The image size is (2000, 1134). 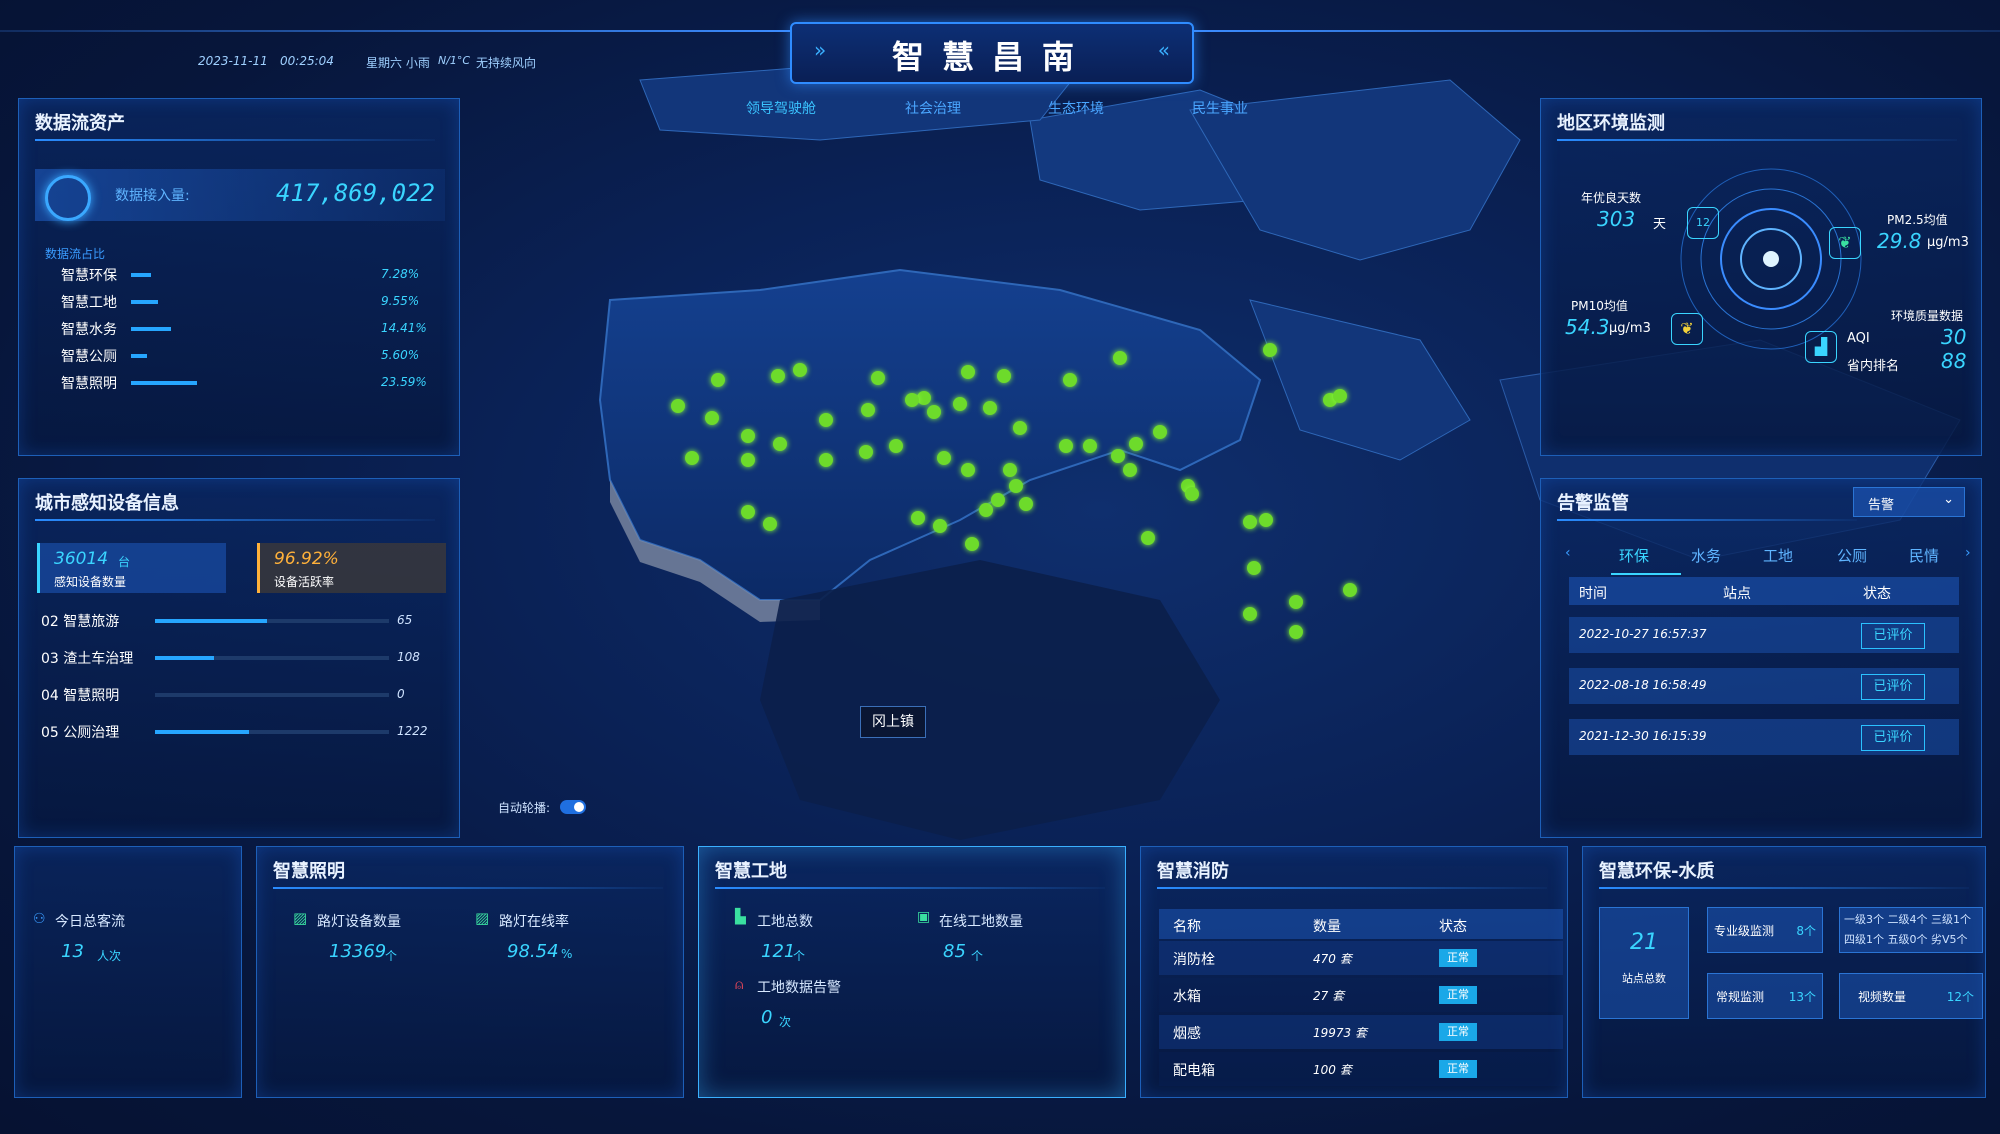 What do you see at coordinates (89, 276) in the screenshot?
I see `ratio-name: 智慧环保` at bounding box center [89, 276].